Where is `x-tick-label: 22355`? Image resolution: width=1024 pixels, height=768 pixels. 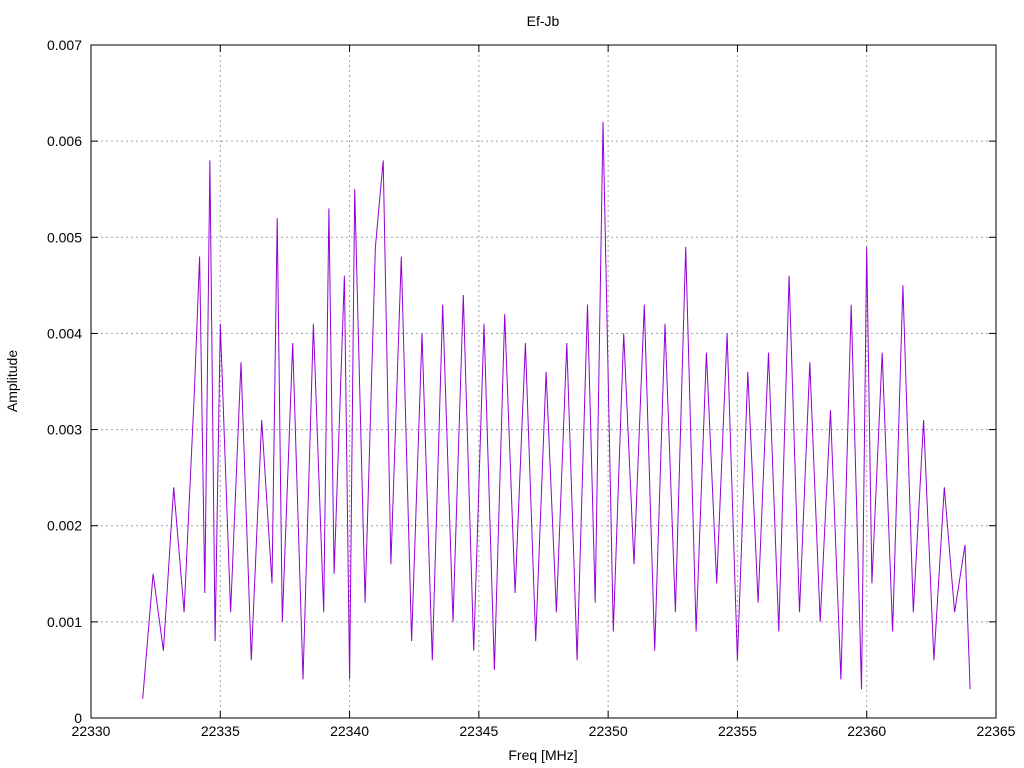
x-tick-label: 22355 is located at coordinates (737, 731).